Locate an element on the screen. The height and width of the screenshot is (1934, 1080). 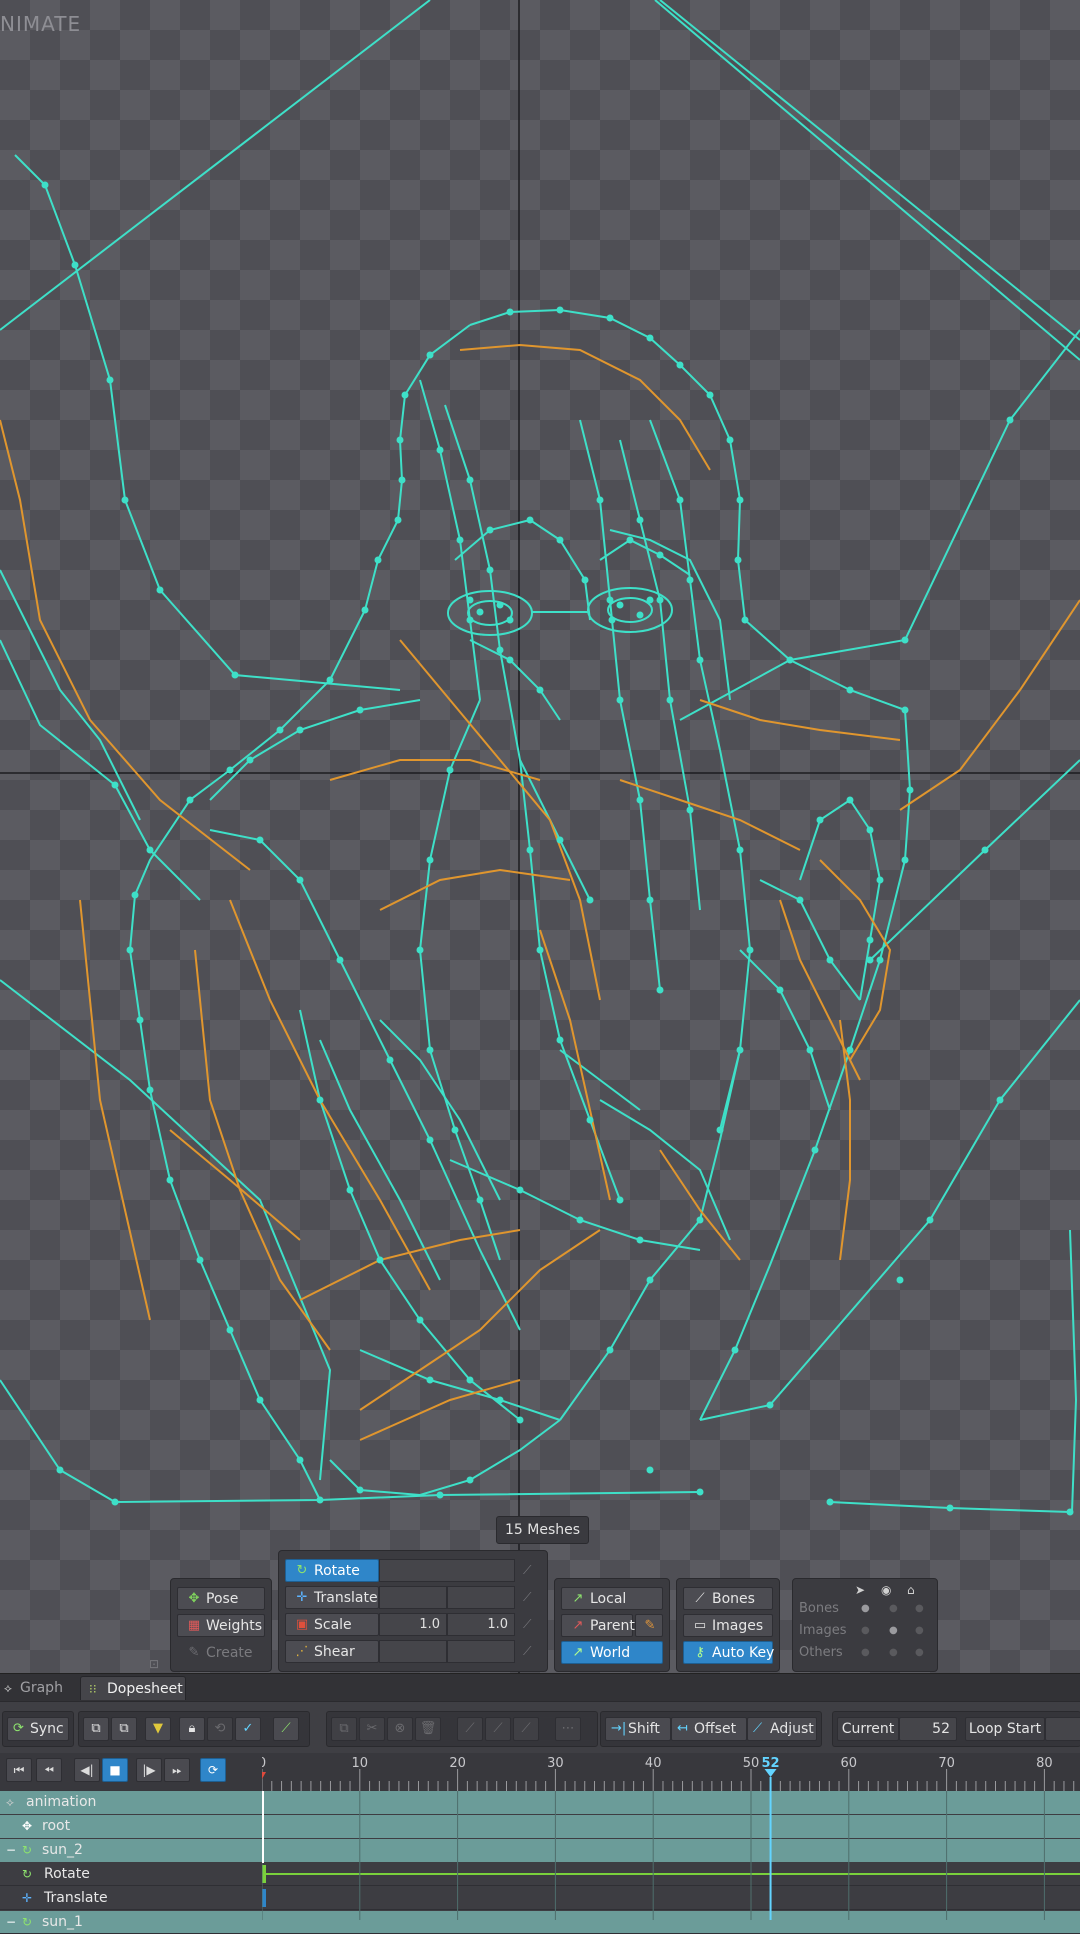
translate-key-icon: ⟋ is located at coordinates (527, 1597).